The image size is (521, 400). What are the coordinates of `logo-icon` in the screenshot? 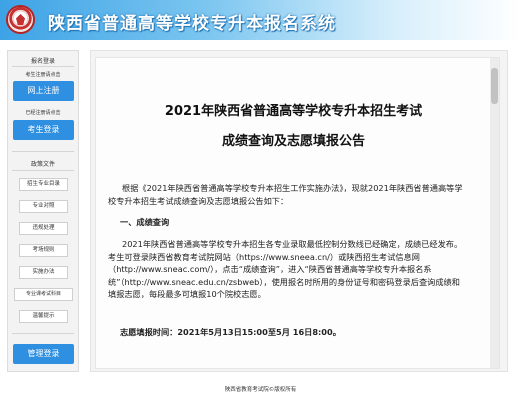 It's located at (20, 19).